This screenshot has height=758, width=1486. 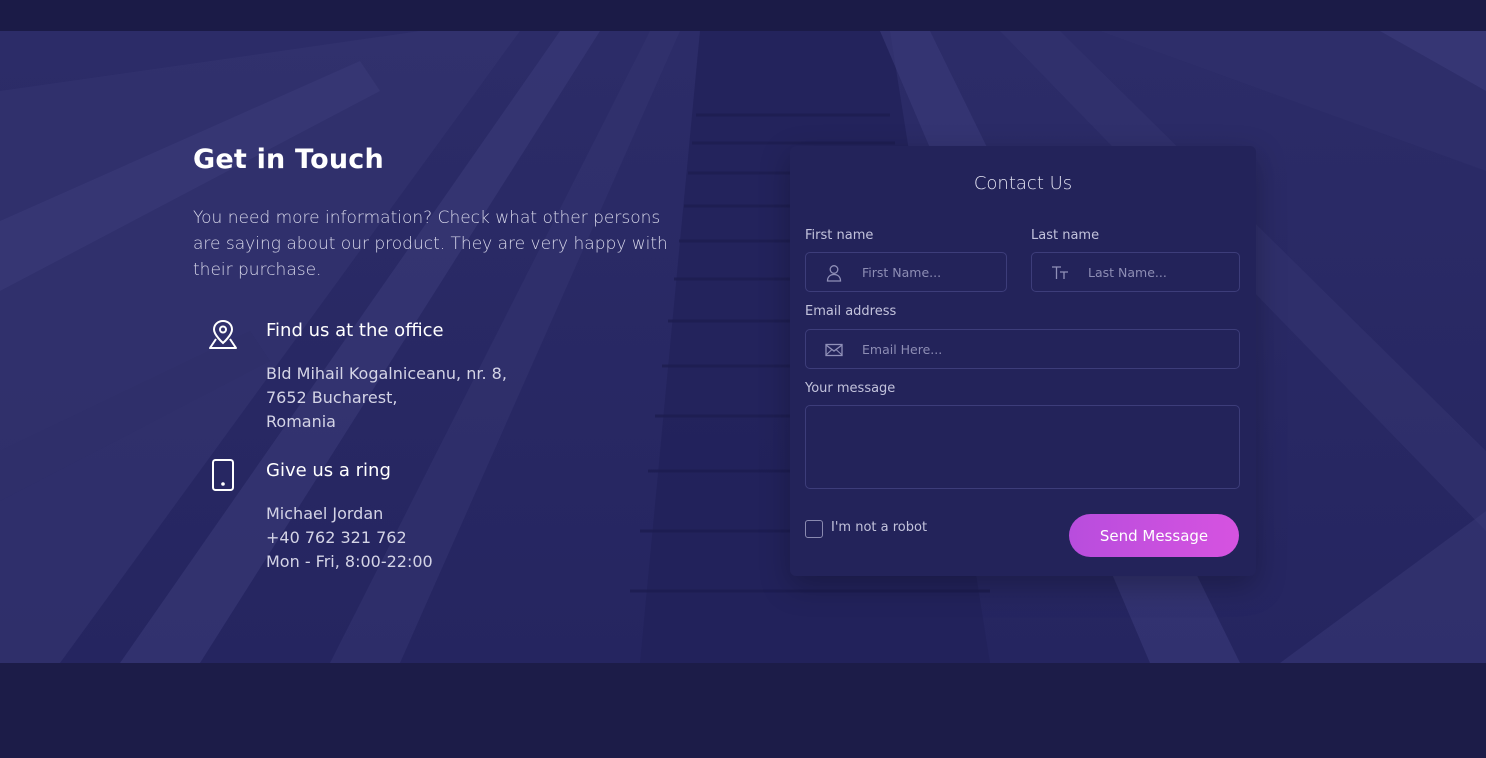 I want to click on envelope-icon, so click(x=834, y=350).